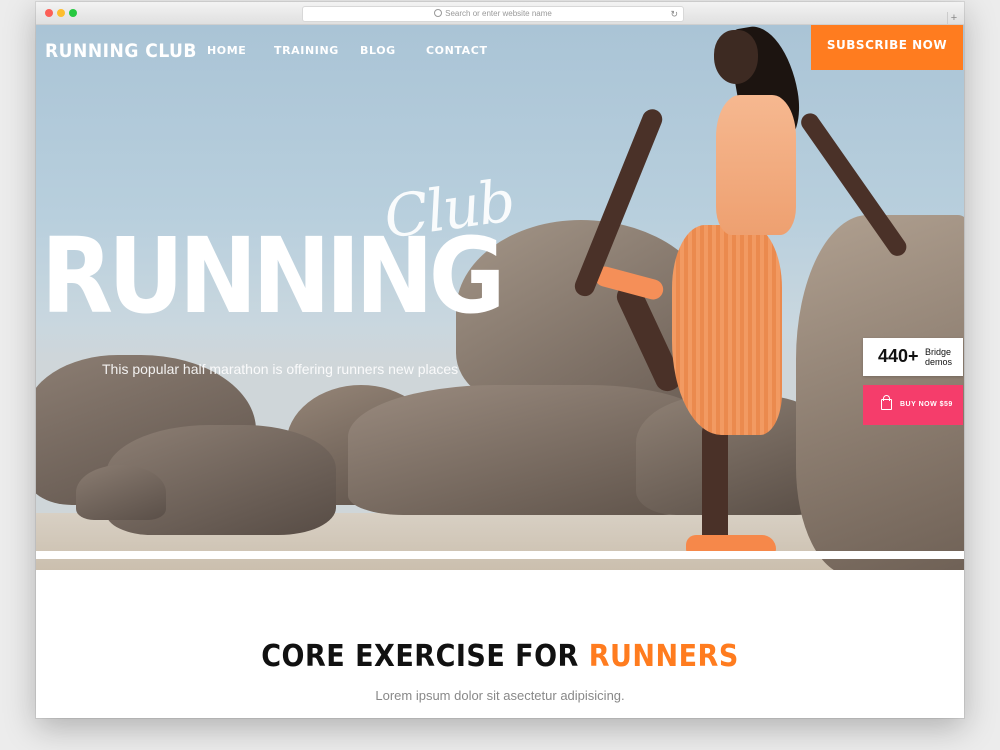 The width and height of the screenshot is (1000, 750). Describe the element at coordinates (457, 50) in the screenshot. I see `nav-link-contact: CONTACT` at that location.